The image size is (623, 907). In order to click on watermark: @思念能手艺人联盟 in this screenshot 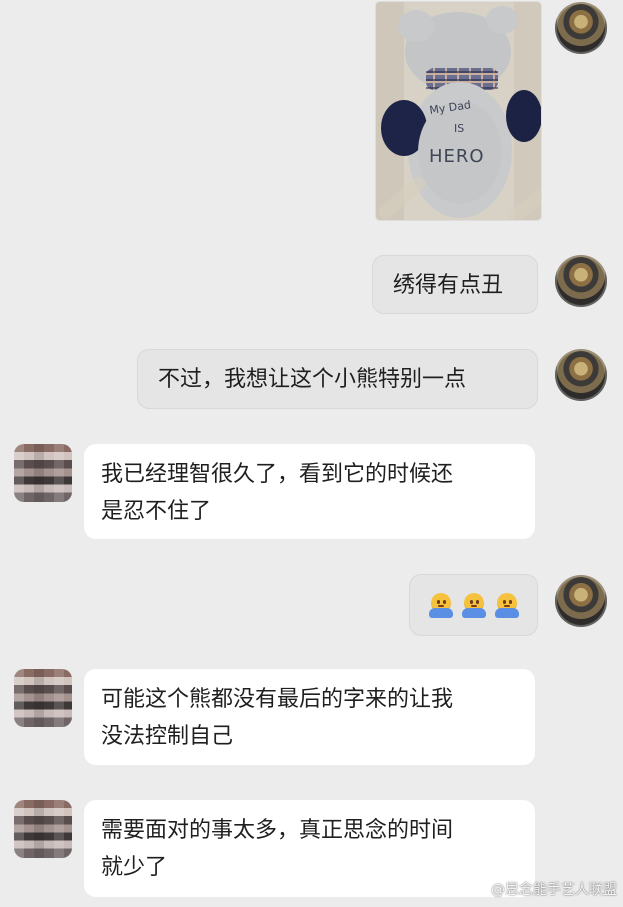, I will do `click(544, 889)`.